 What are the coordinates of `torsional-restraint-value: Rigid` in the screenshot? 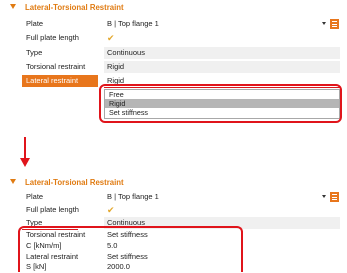 It's located at (222, 67).